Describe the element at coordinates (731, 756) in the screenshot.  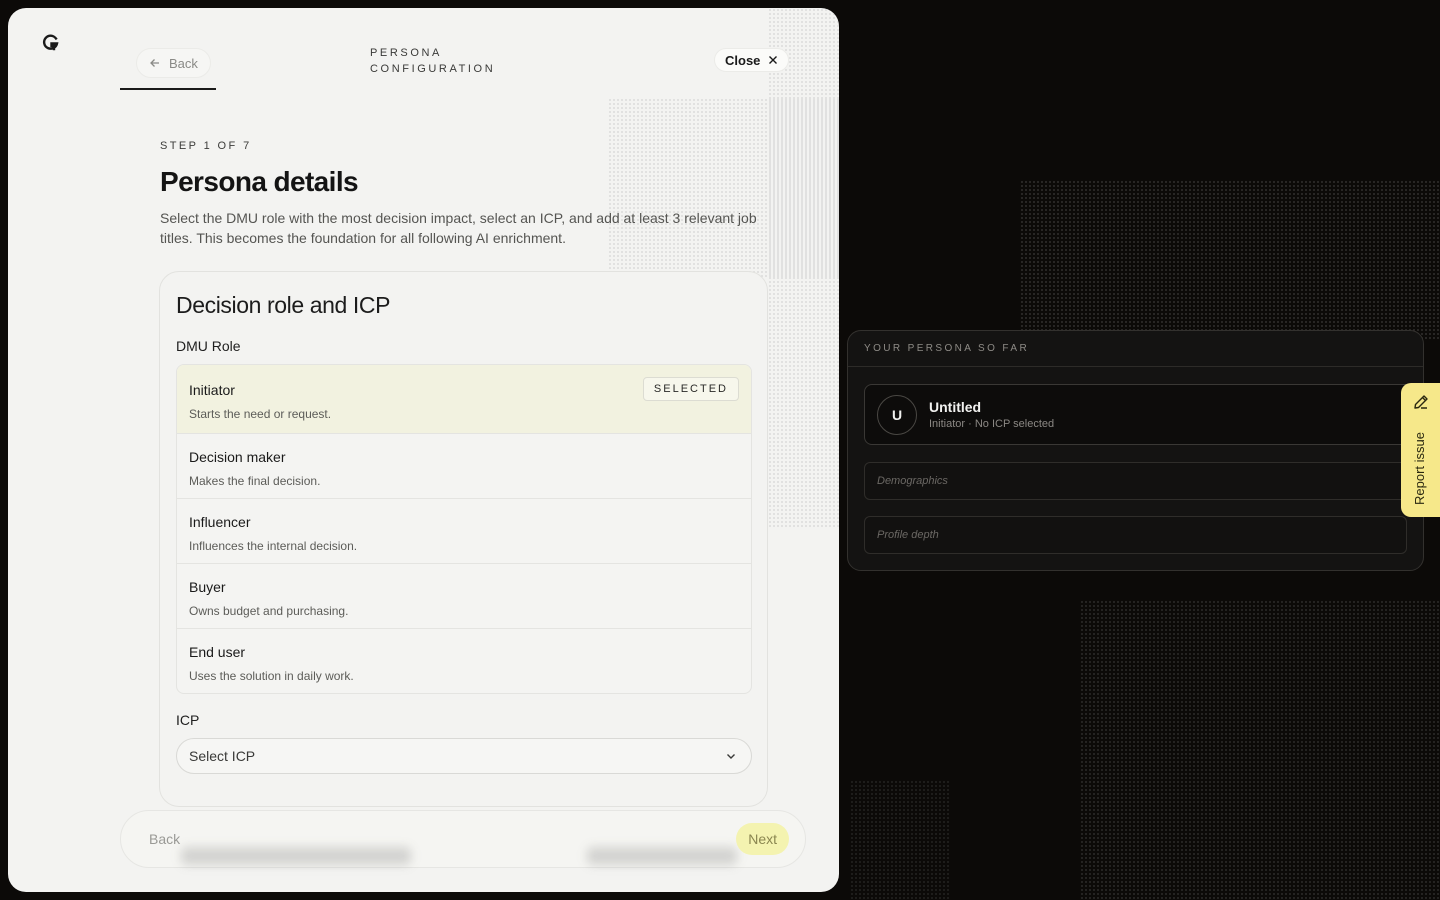
I see `chevron-down-icon` at that location.